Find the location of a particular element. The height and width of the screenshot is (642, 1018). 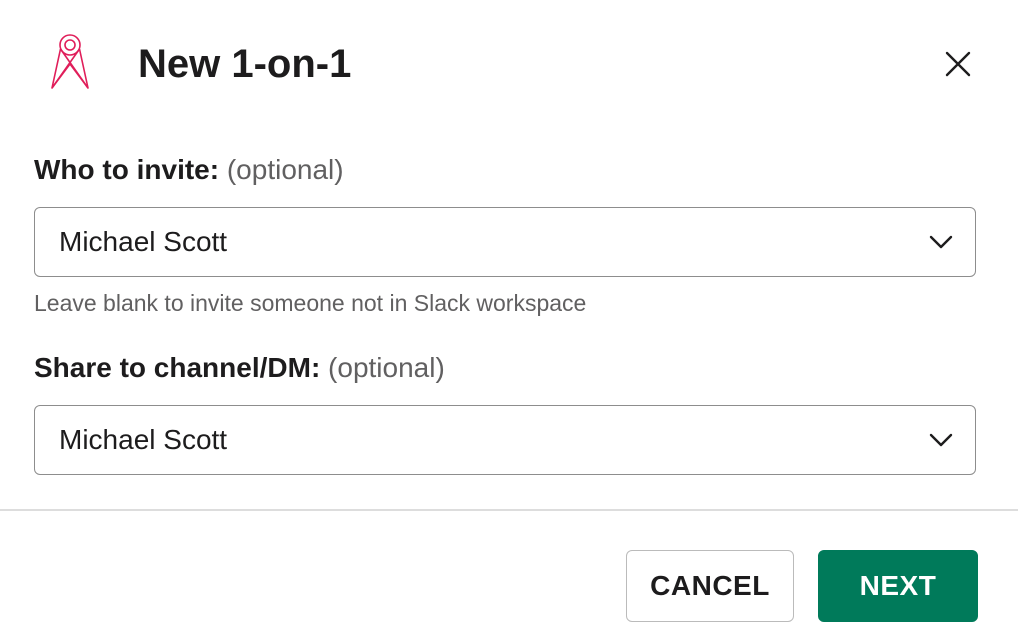

close-icon is located at coordinates (958, 64).